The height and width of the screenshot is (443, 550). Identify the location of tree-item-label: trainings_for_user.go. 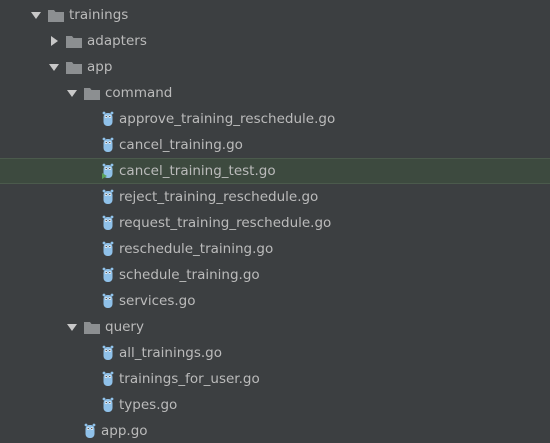
(189, 379).